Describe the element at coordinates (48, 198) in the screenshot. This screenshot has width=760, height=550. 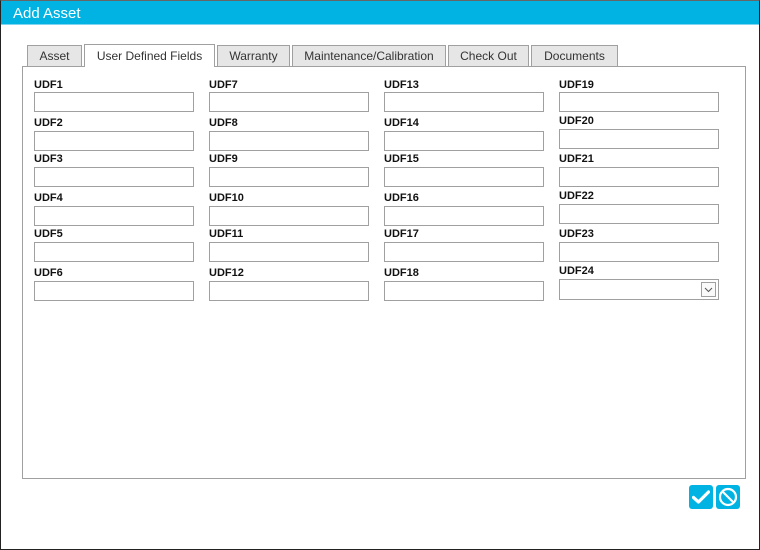
I see `udf4-label: UDF4` at that location.